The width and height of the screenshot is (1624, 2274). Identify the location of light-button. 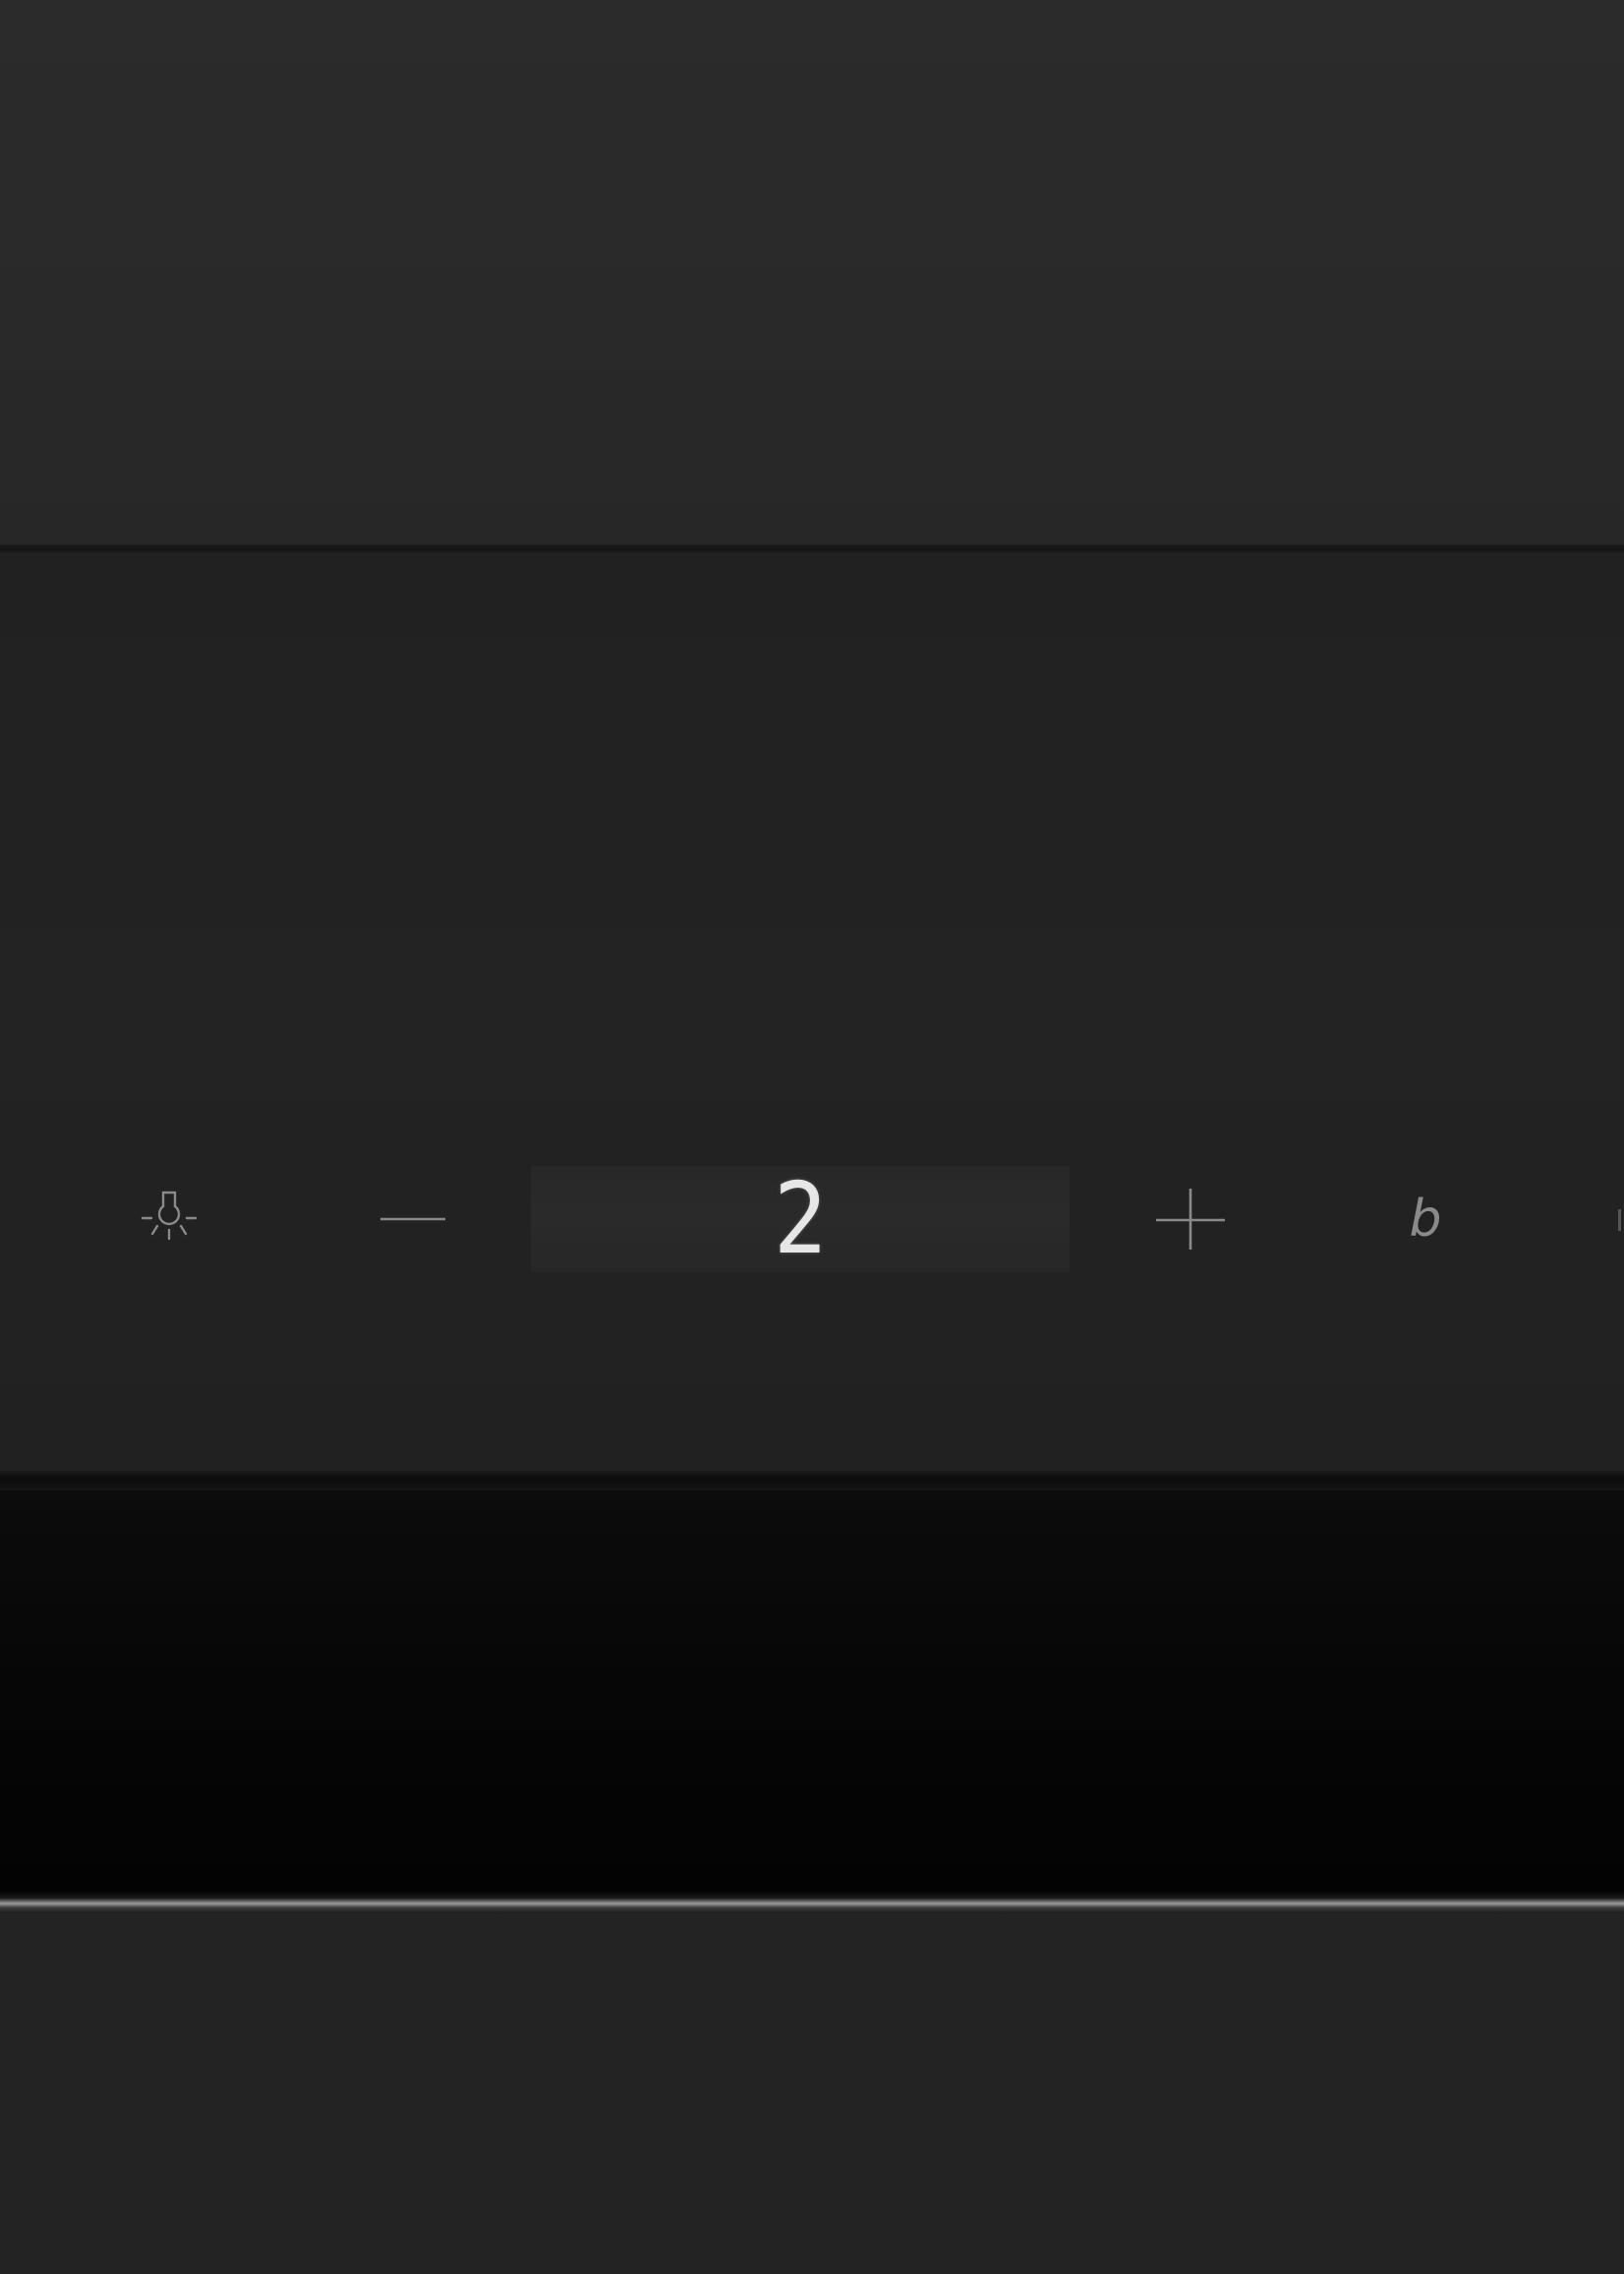
(169, 1219).